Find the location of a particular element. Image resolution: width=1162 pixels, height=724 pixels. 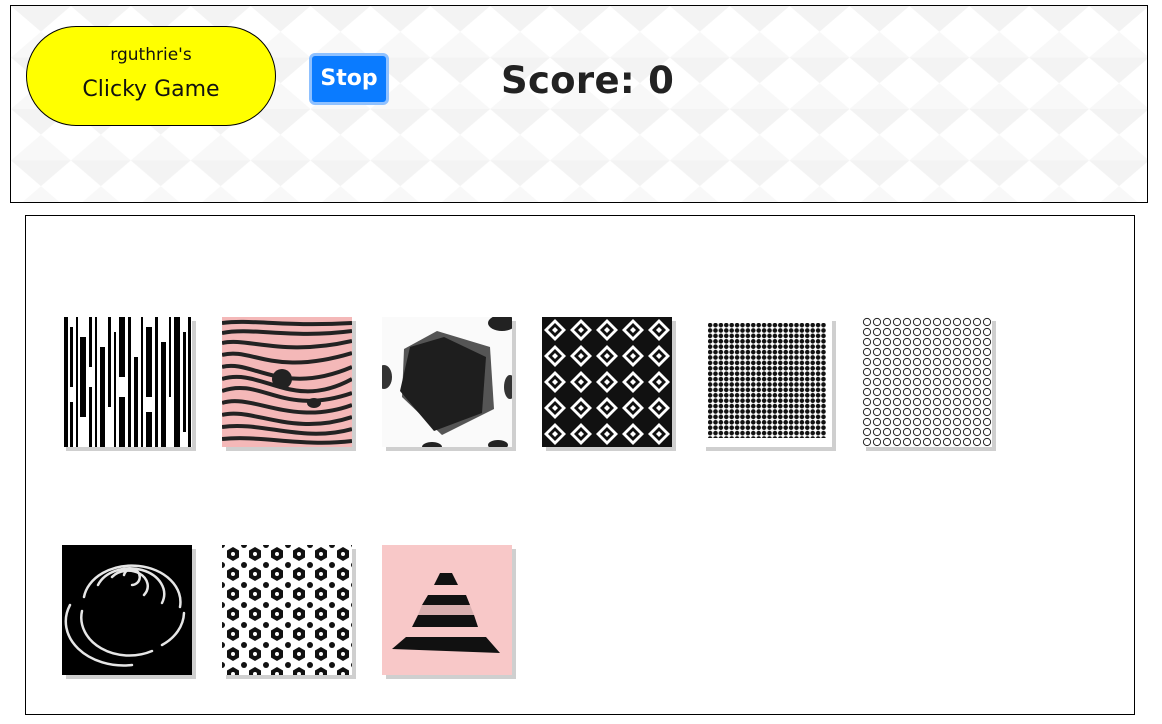

card-pink-pyramid is located at coordinates (447, 610).